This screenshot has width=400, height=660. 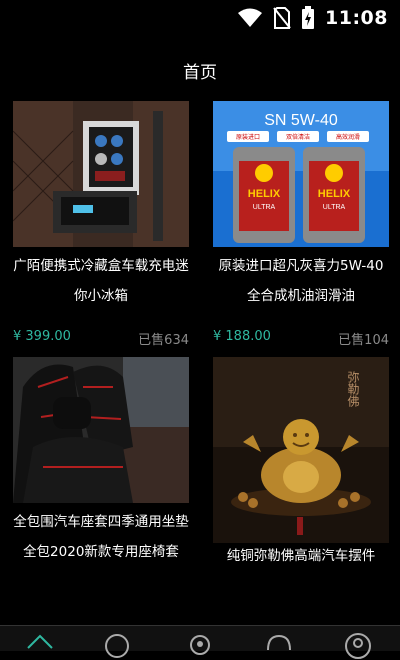 I want to click on product-image-mini-fridge, so click(x=101, y=174).